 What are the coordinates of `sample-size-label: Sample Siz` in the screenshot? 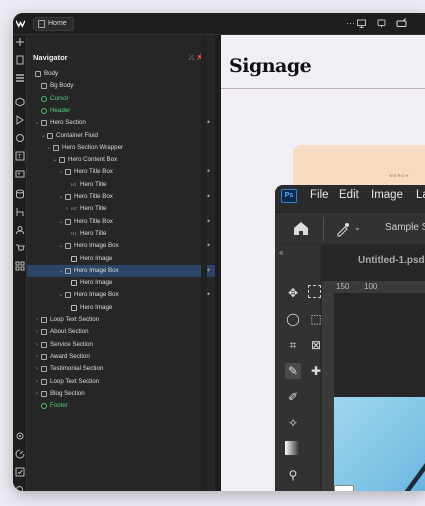 It's located at (405, 227).